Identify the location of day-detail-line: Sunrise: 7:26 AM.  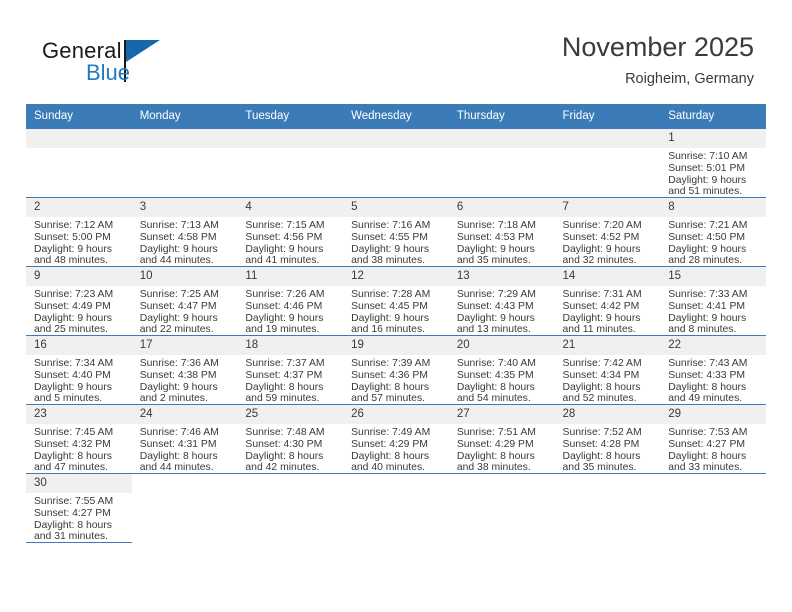
(285, 294).